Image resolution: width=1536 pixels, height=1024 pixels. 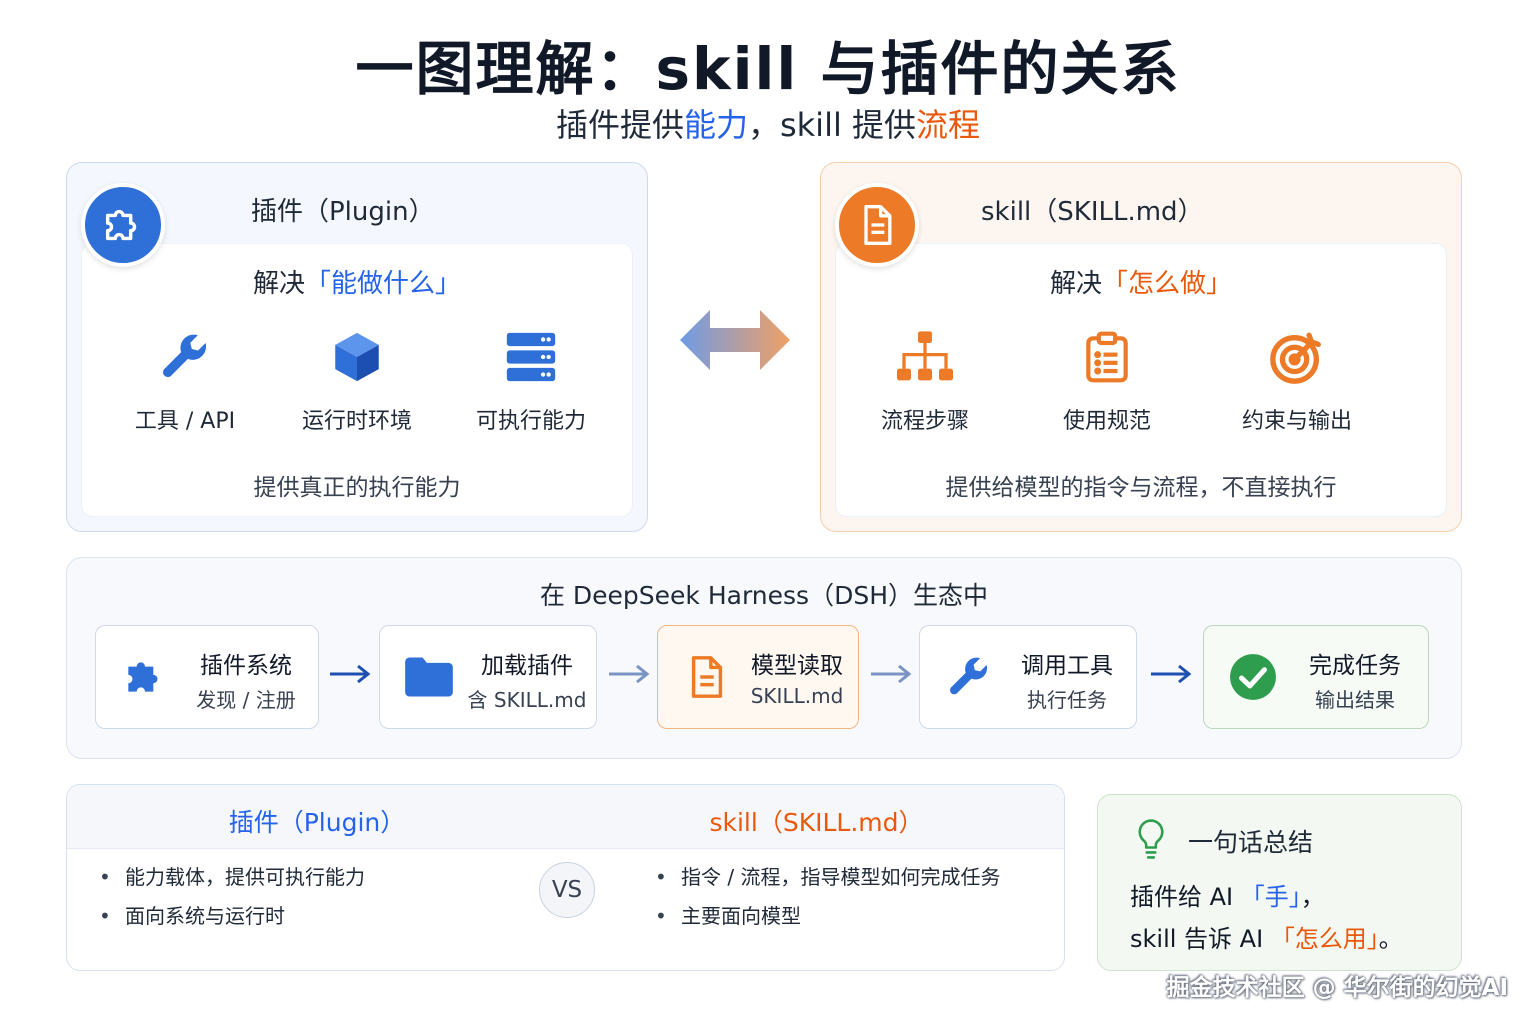 What do you see at coordinates (827, 884) in the screenshot?
I see `list-item: 指令 / 流程，指导模型如何完成任务` at bounding box center [827, 884].